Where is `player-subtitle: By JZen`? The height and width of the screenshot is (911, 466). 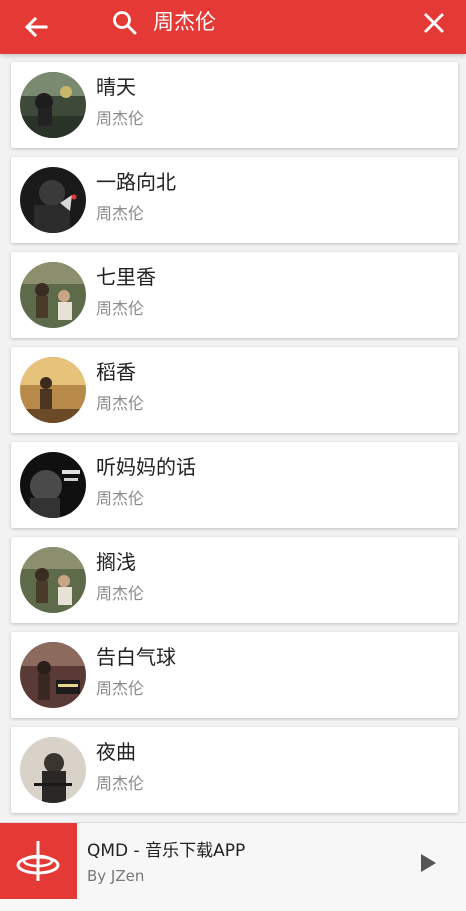 player-subtitle: By JZen is located at coordinates (116, 876).